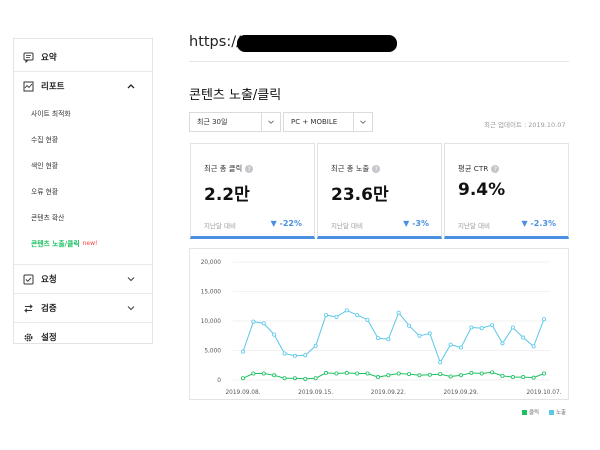 The height and width of the screenshot is (450, 600). What do you see at coordinates (317, 43) in the screenshot?
I see `redacted-url-block` at bounding box center [317, 43].